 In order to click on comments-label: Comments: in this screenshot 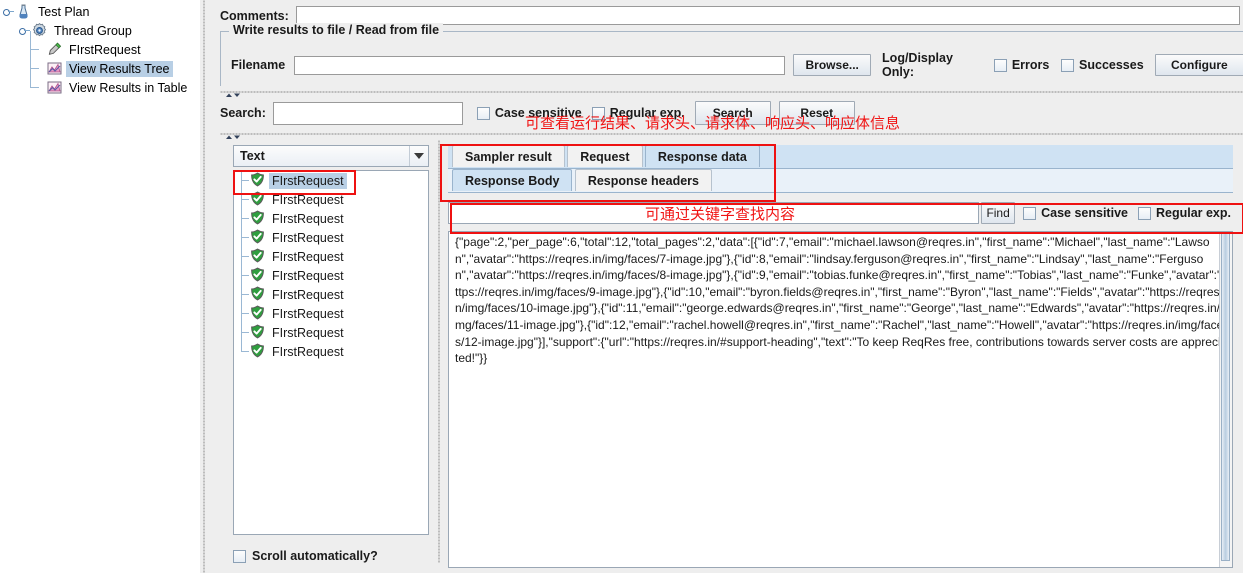, I will do `click(254, 15)`.